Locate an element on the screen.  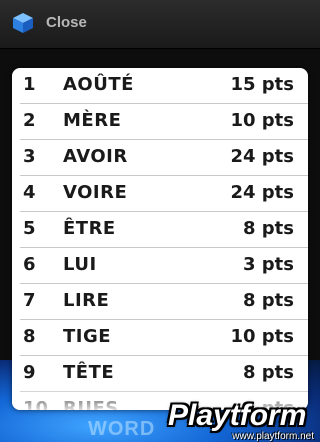
background-word-label: WORD is located at coordinates (122, 429).